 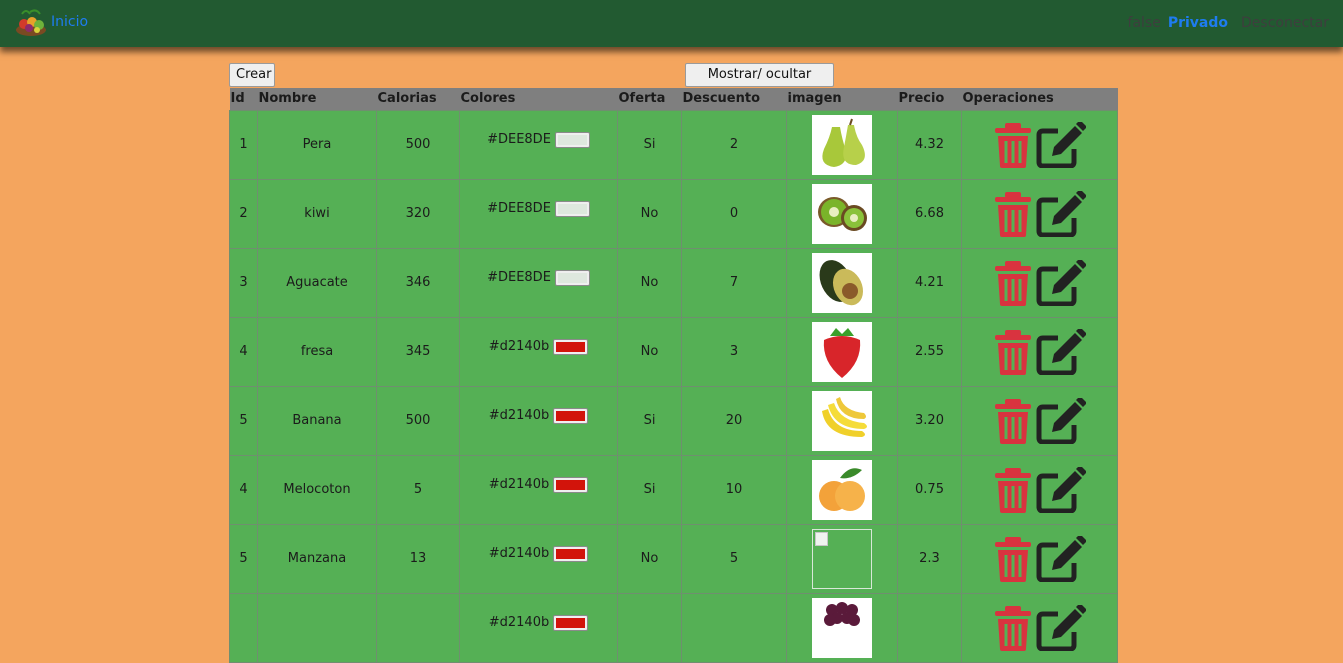 I want to click on table-row: 4 fresa 345 #d2140b No 3 2.55, so click(x=673, y=351).